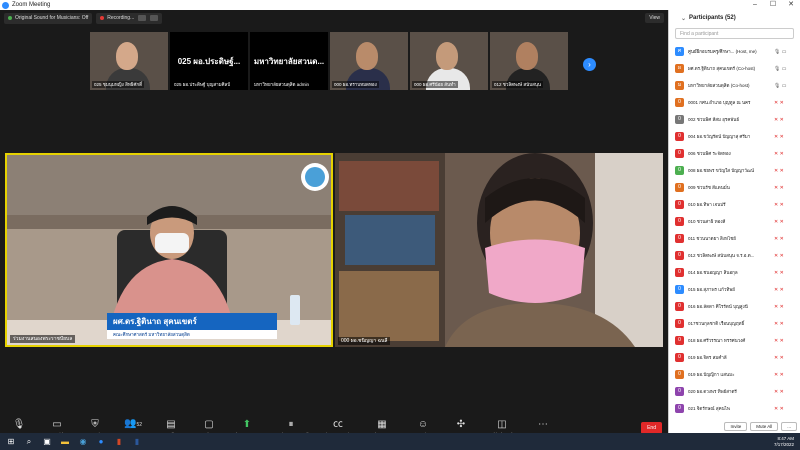 The width and height of the screenshot is (800, 450). What do you see at coordinates (712, 391) in the screenshot?
I see `participant-name: 020 ผอ.ดวงพร ทิพย์สาตรี` at bounding box center [712, 391].